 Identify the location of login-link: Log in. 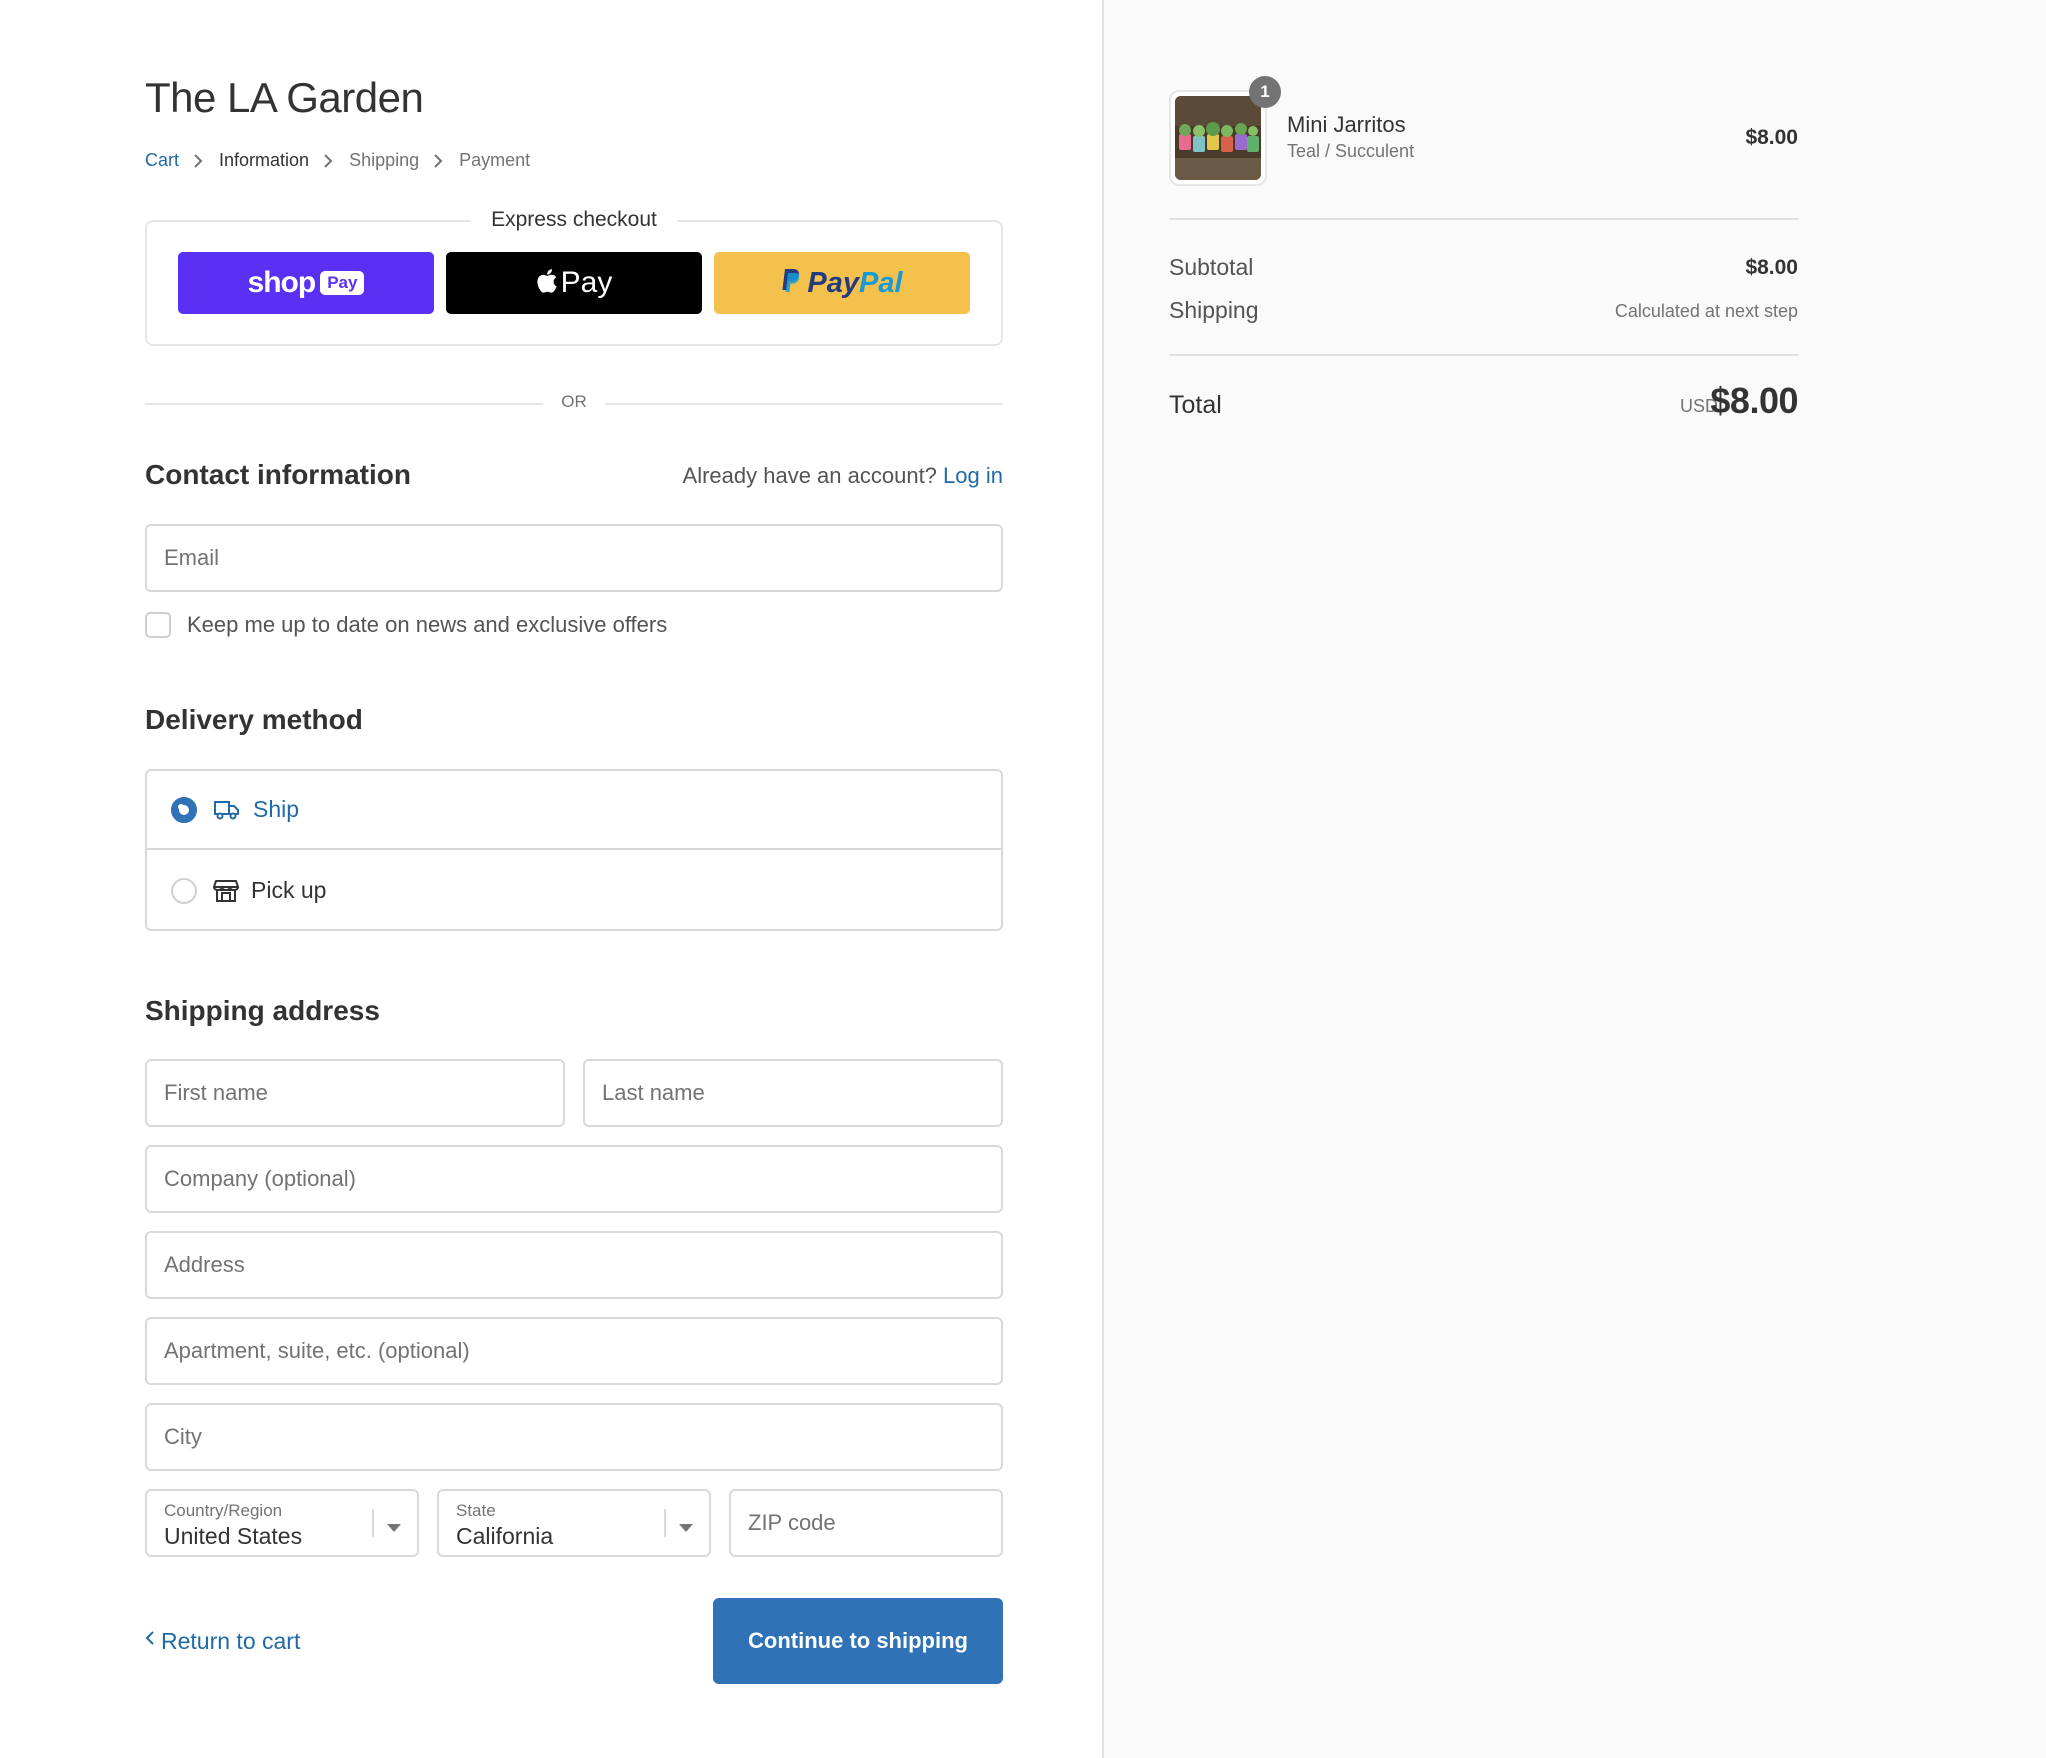
(973, 475).